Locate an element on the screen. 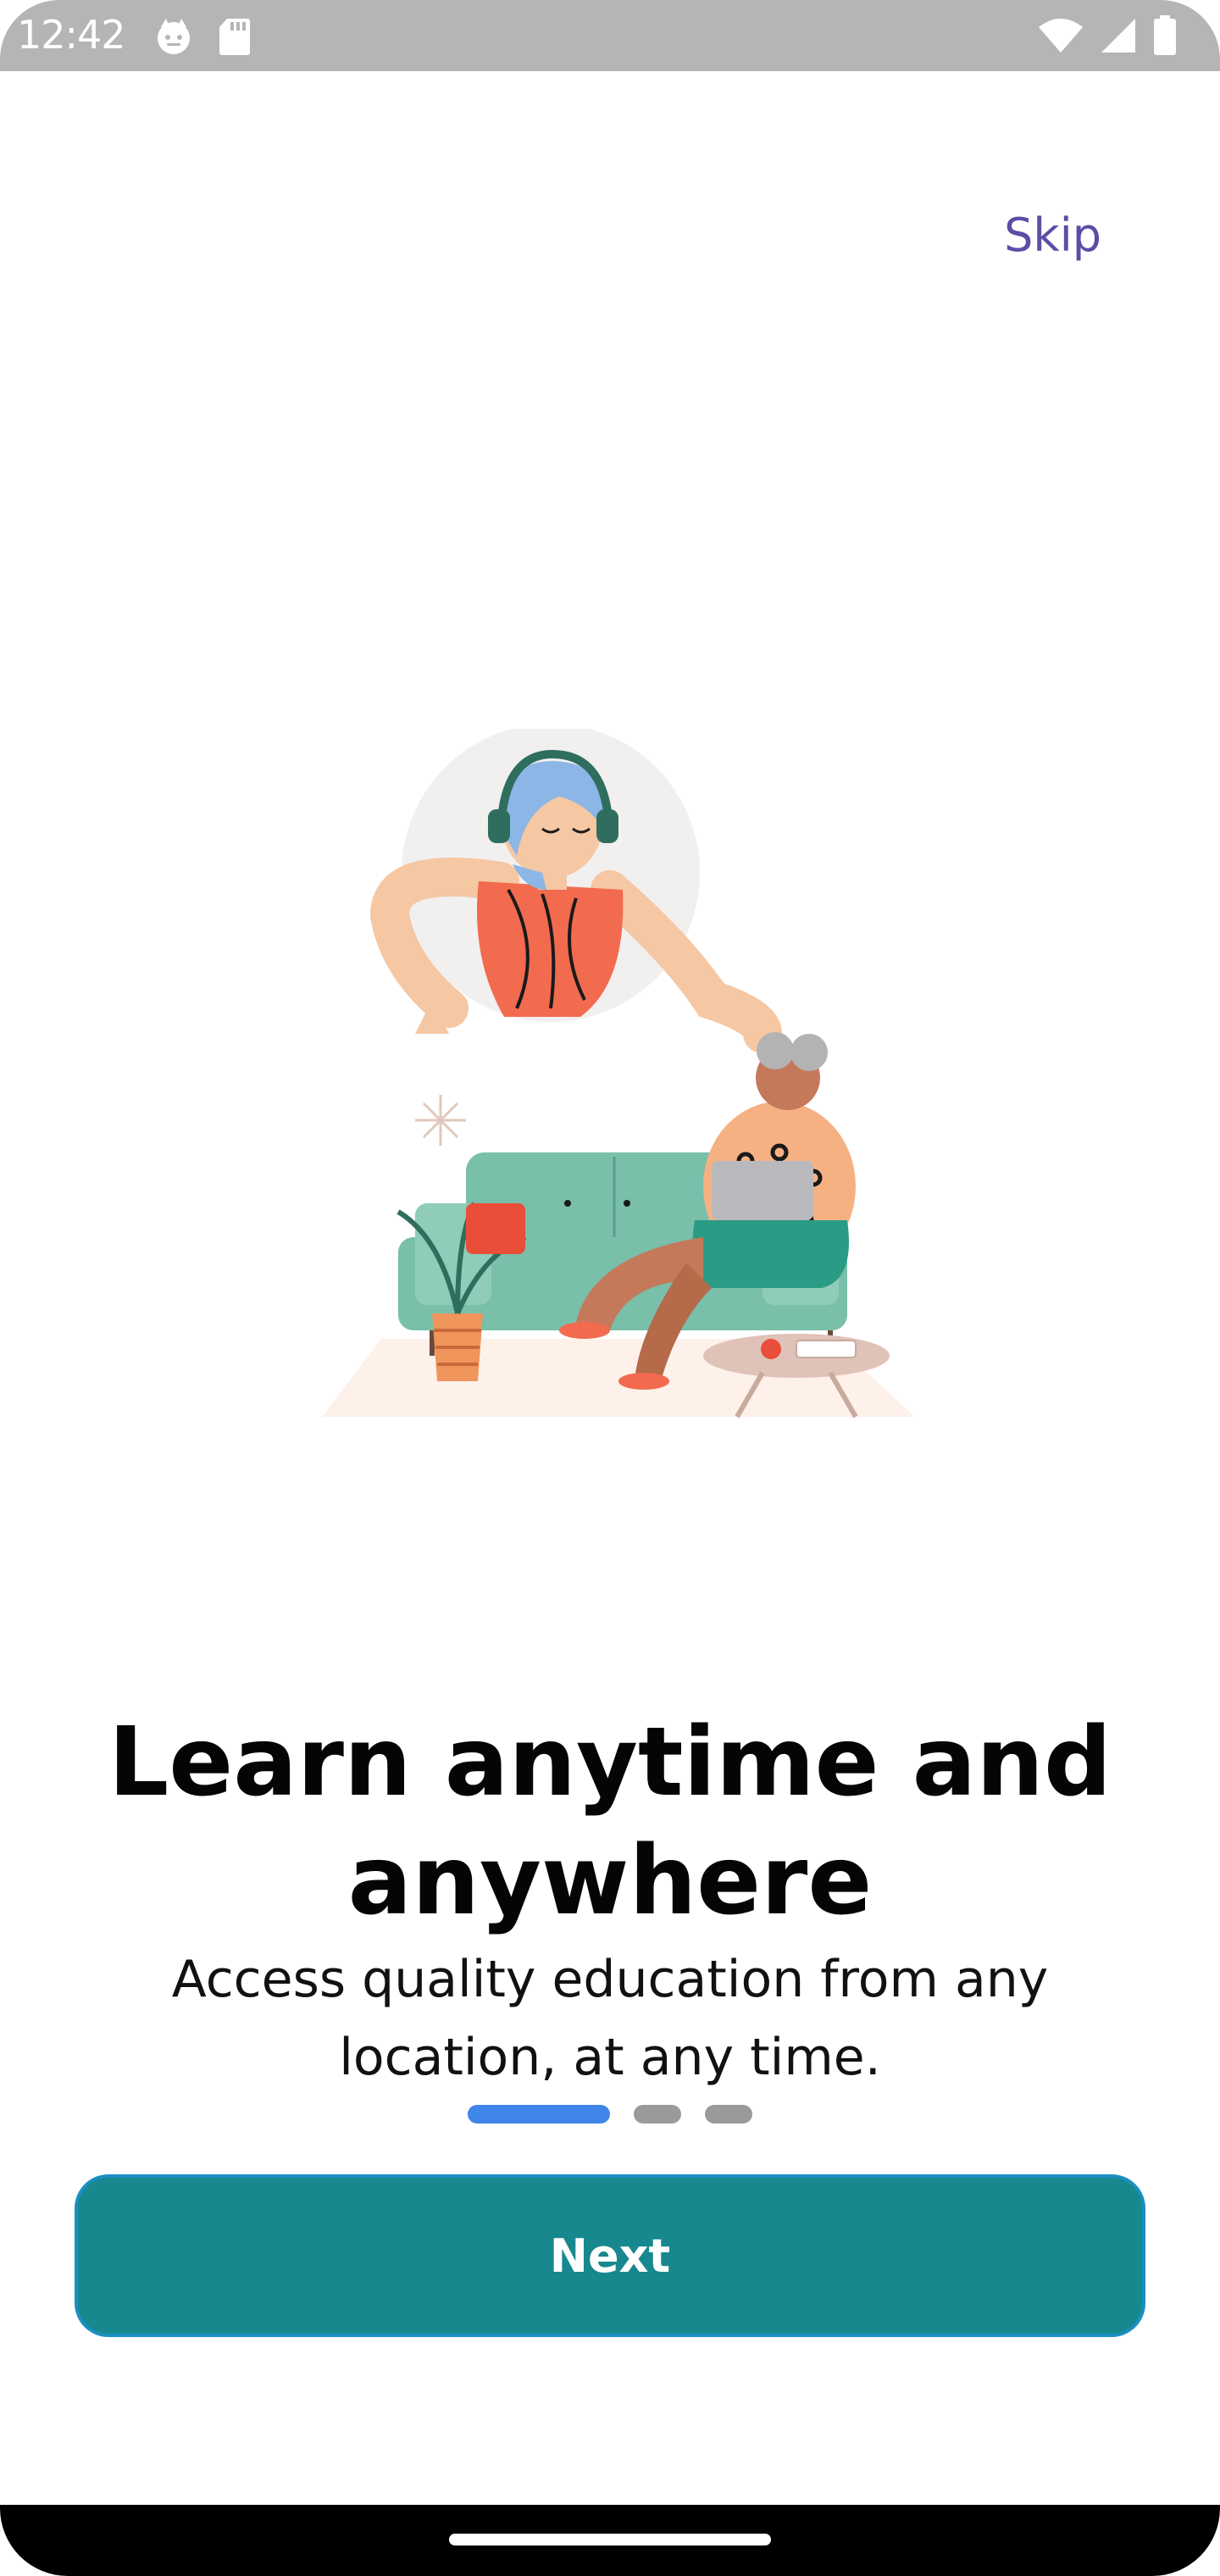 This screenshot has height=2576, width=1220. battery-icon is located at coordinates (1165, 37).